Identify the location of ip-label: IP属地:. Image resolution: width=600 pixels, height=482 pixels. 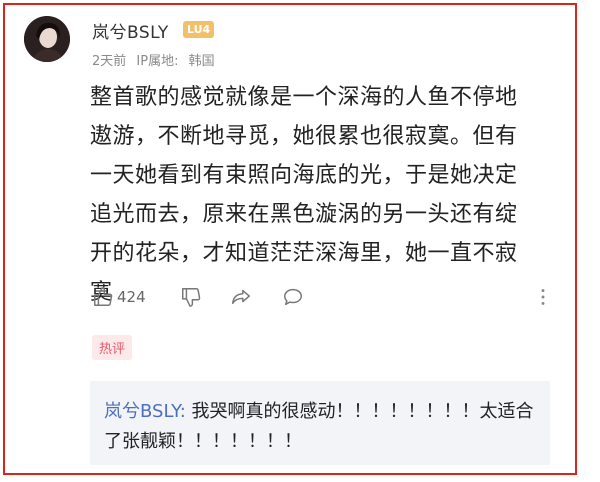
(157, 61).